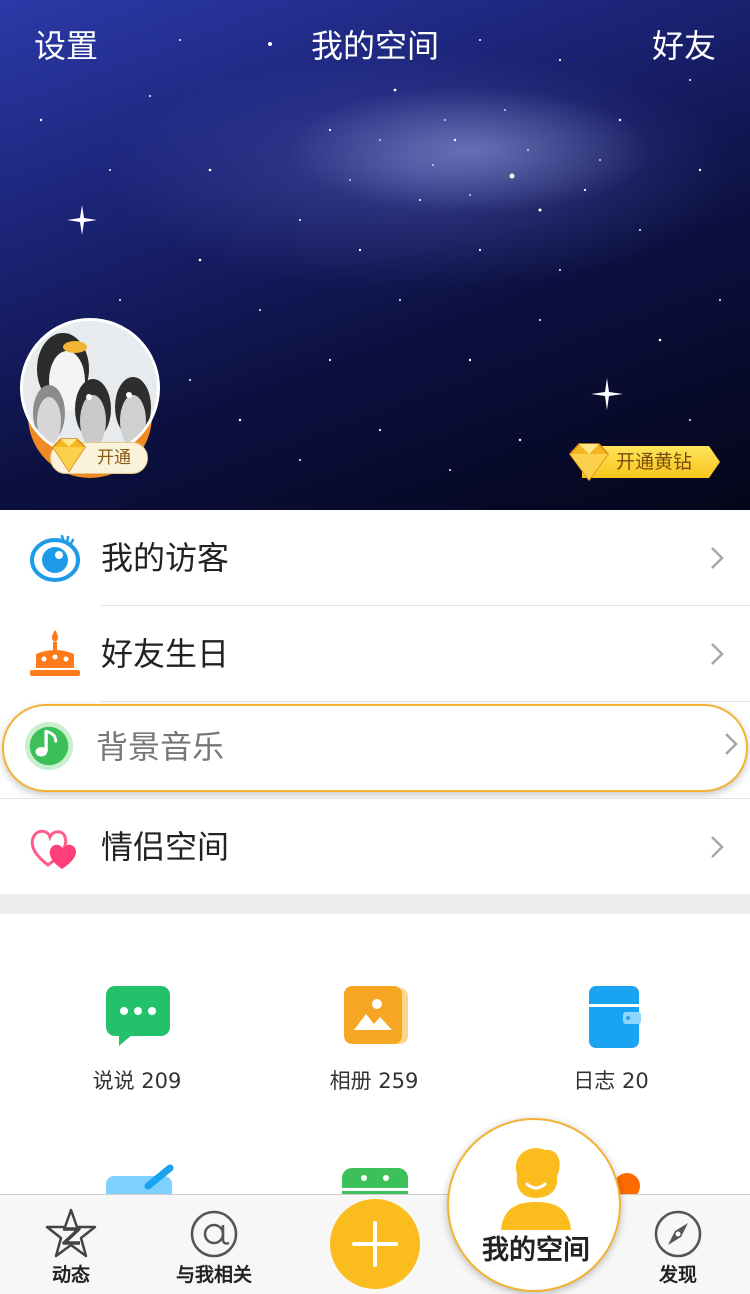  I want to click on profile-avatar-group: 开通, so click(90, 400).